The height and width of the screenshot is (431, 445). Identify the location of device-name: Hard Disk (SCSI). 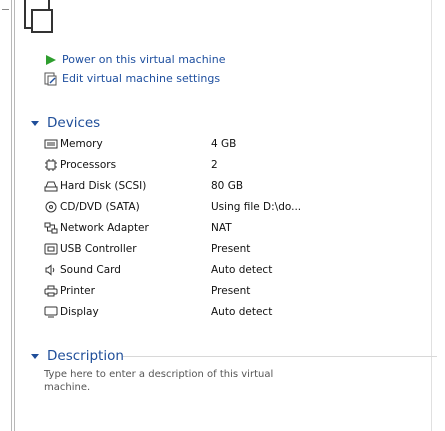
(103, 186).